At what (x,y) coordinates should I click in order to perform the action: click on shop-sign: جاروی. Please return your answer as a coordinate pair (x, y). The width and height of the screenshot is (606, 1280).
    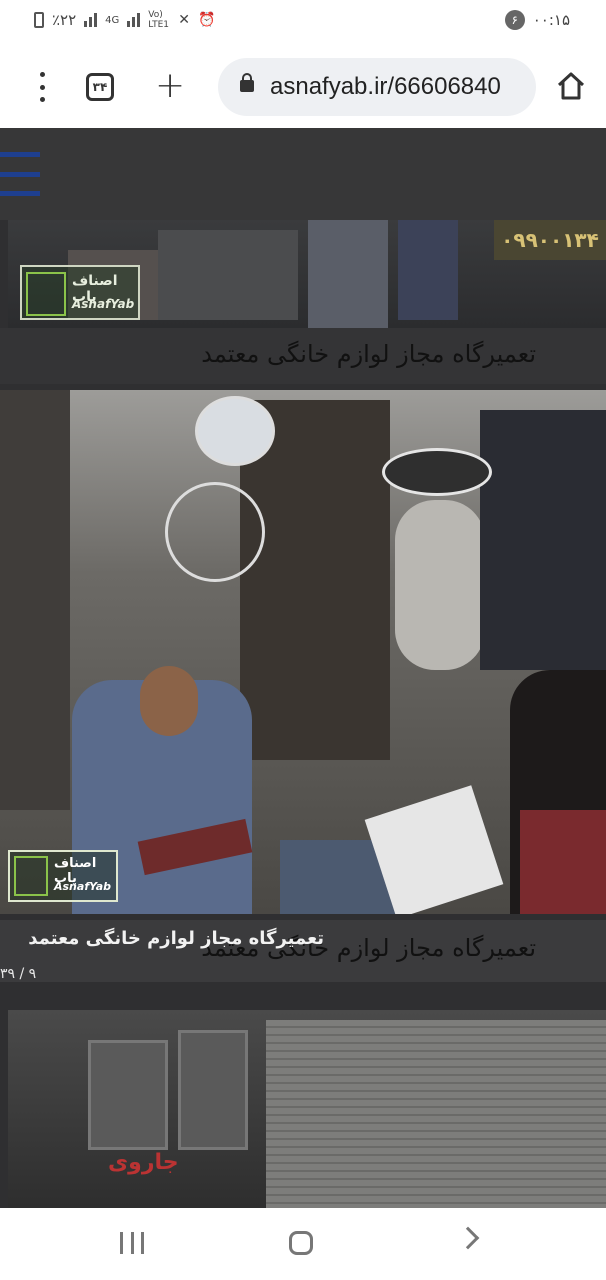
    Looking at the image, I should click on (143, 1162).